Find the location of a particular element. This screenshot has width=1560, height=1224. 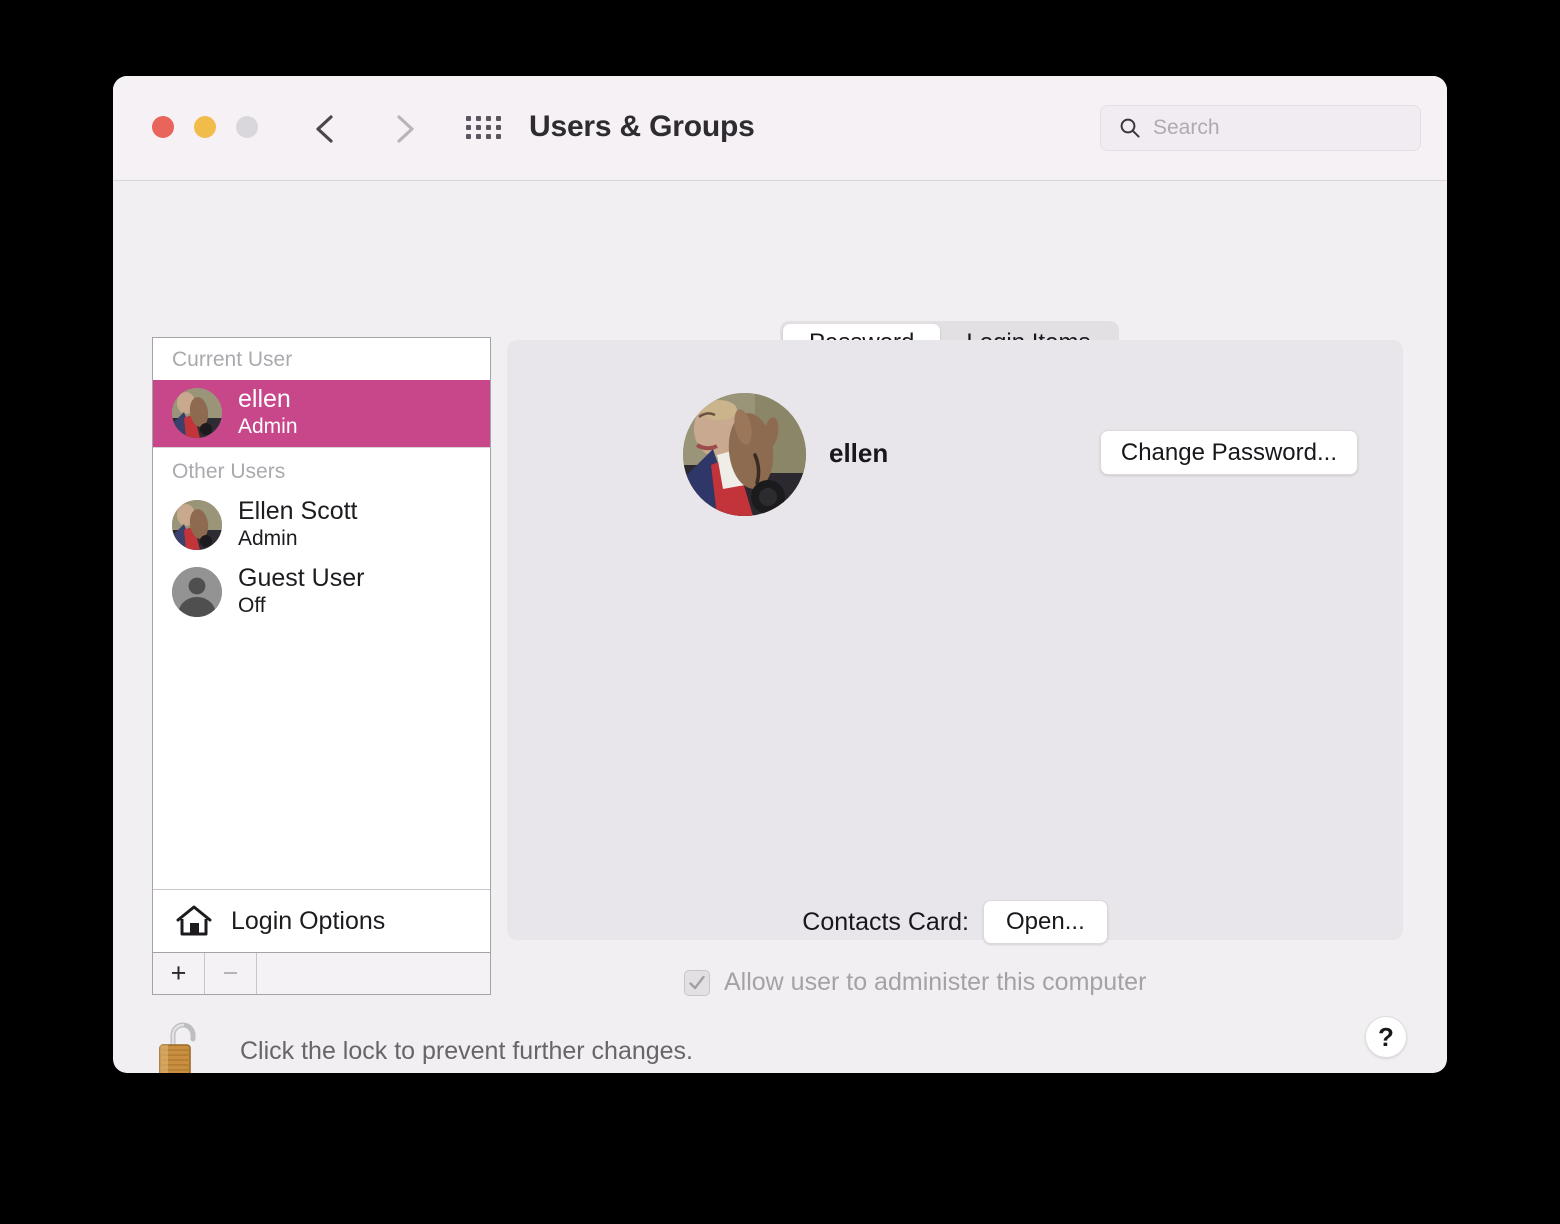

sidebar-item-text: ellen Admin is located at coordinates (268, 412).